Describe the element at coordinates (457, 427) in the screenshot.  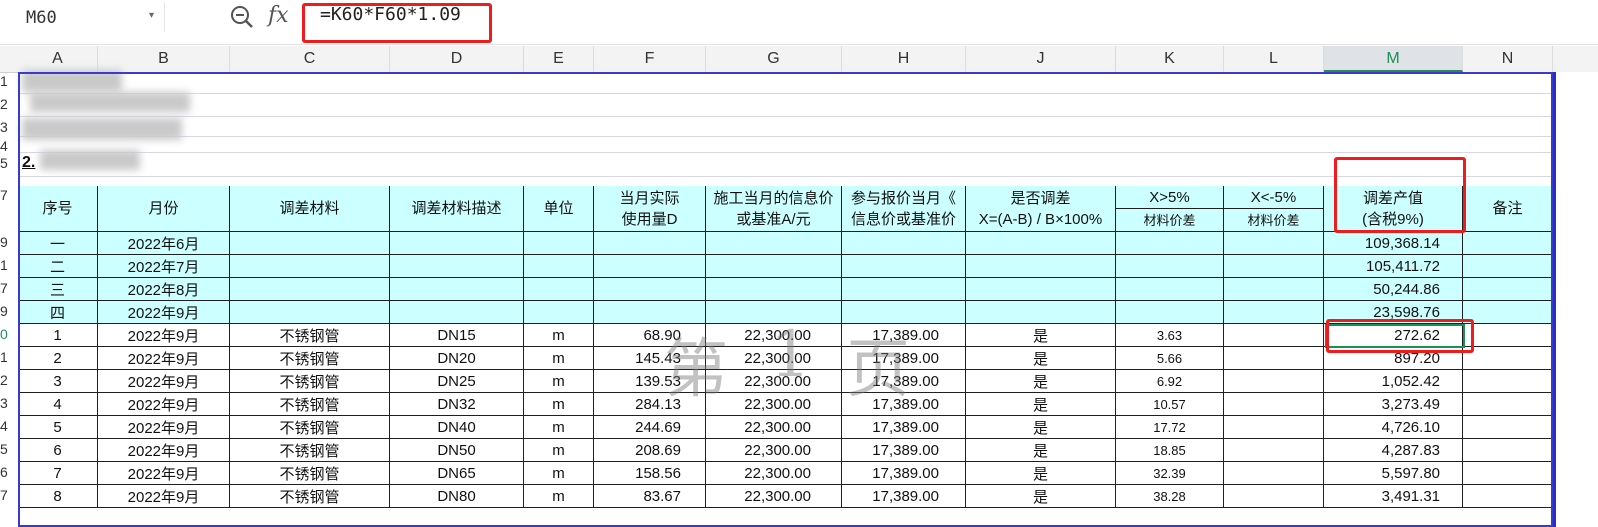
I see `detail-desc-cell: DN40` at that location.